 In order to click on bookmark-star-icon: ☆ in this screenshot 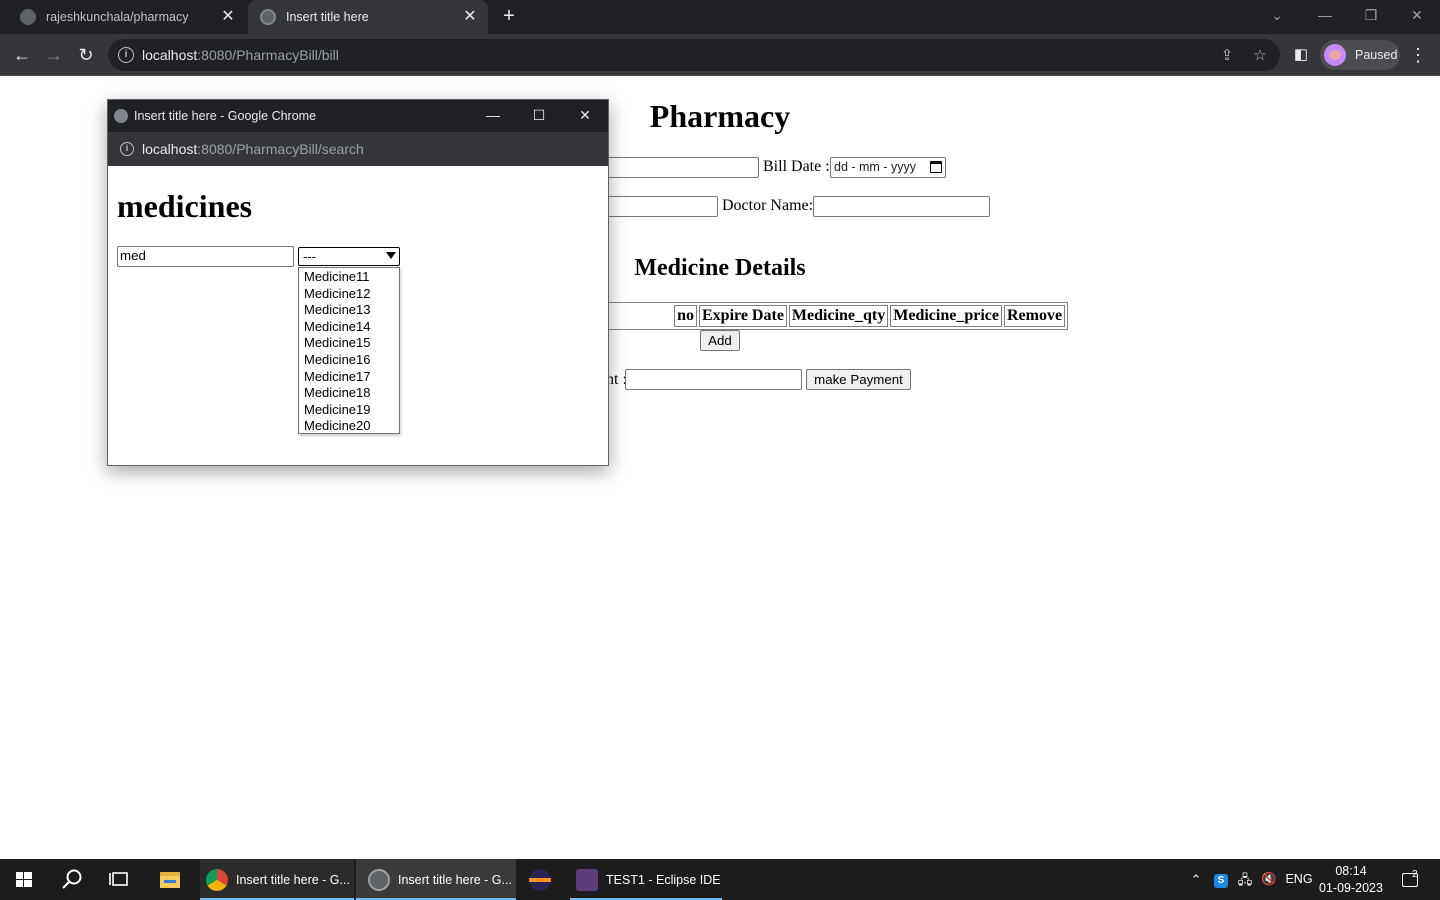, I will do `click(1260, 56)`.